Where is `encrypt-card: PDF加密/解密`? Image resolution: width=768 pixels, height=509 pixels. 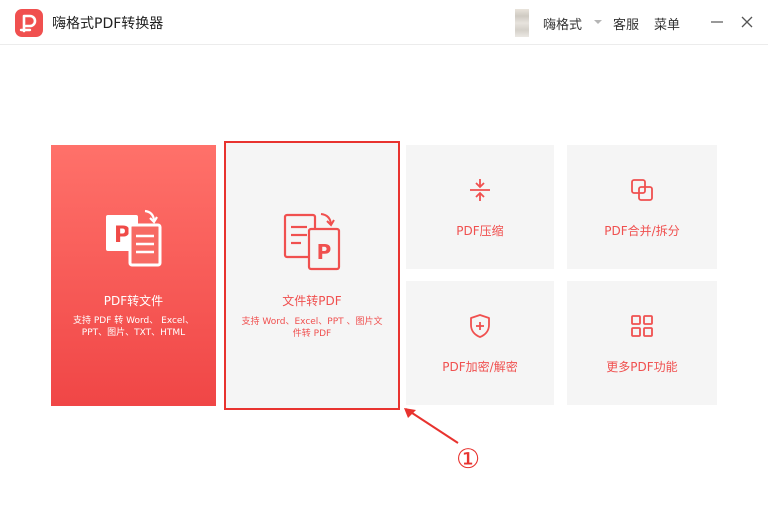
encrypt-card: PDF加密/解密 is located at coordinates (480, 343).